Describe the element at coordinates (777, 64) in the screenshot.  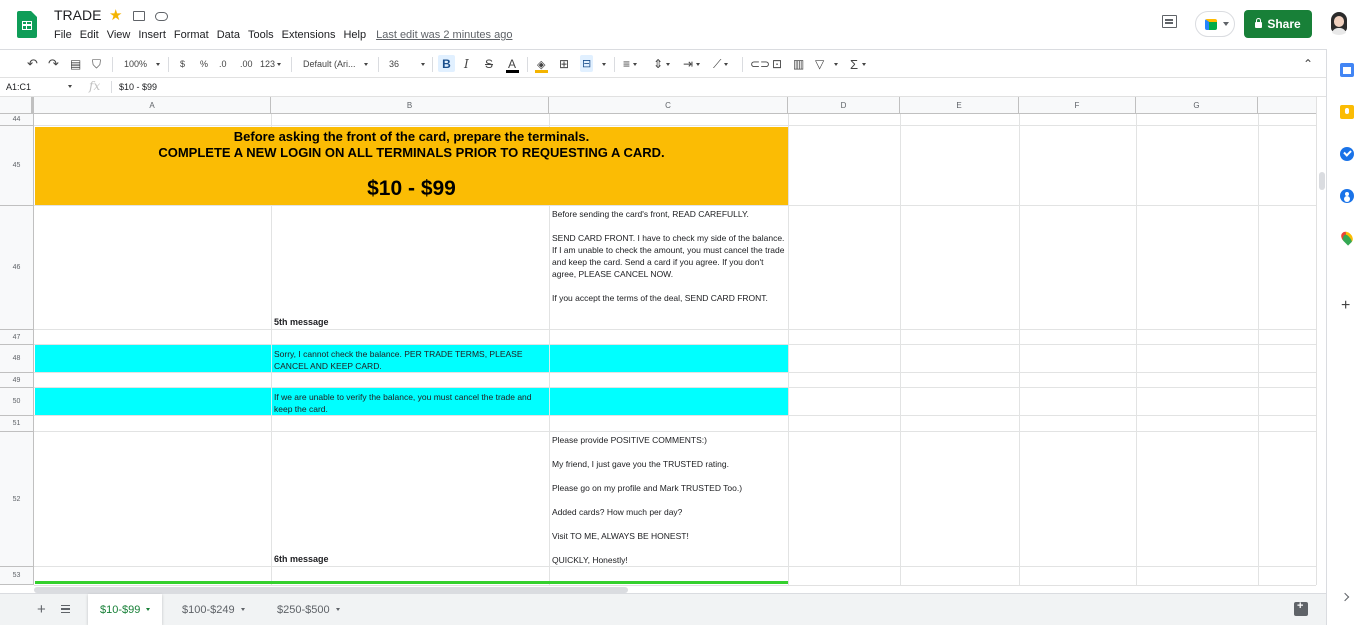
I see `insert-comment-icon: ⊡` at that location.